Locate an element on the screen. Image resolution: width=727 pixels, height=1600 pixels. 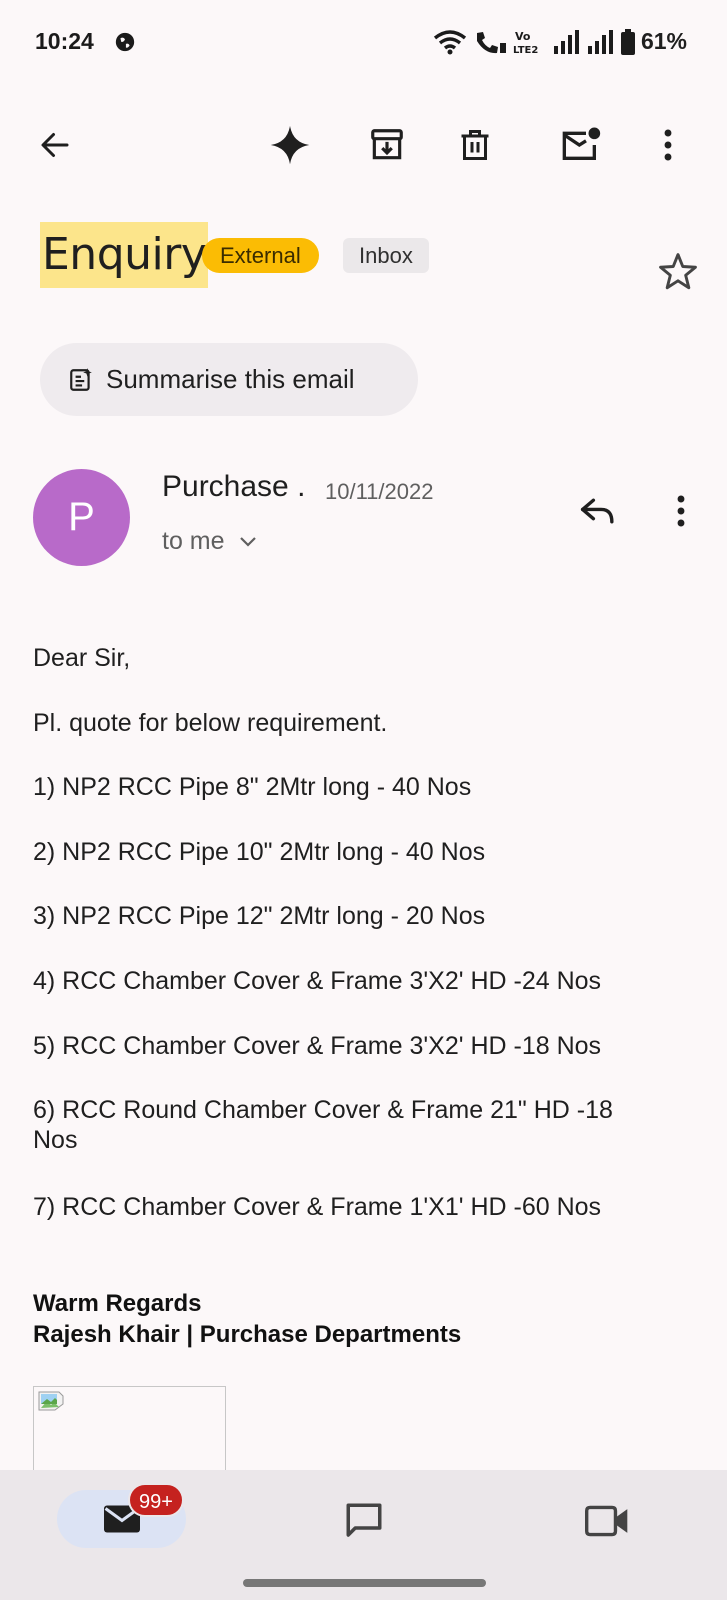
status-icons: Vo LTE2 61% is located at coordinates (560, 41).